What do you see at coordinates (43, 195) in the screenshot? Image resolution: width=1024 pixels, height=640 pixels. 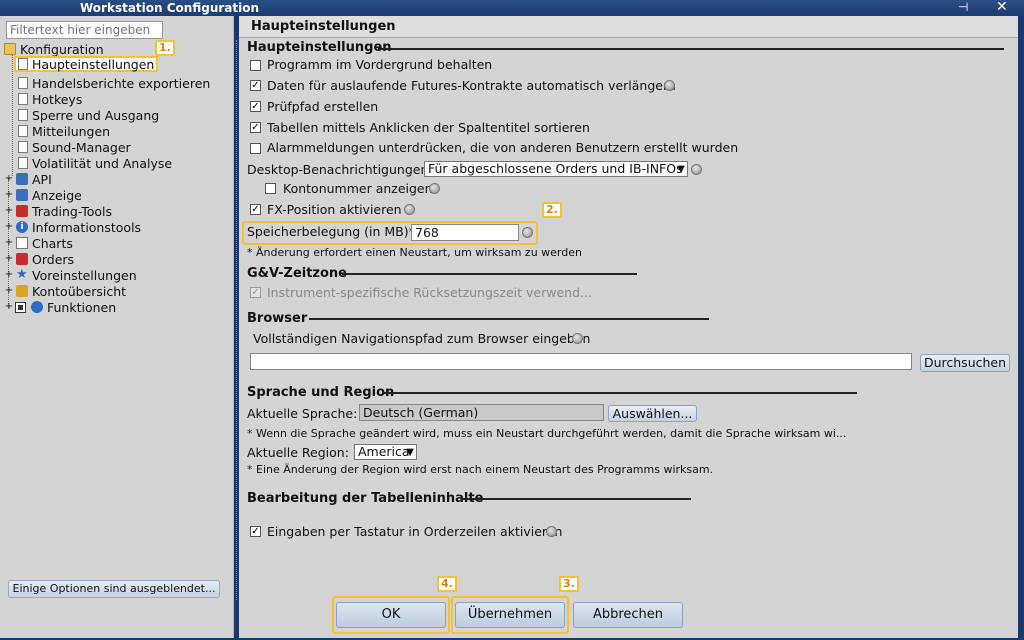 I see `tree-group-anzeige: + Anzeige` at bounding box center [43, 195].